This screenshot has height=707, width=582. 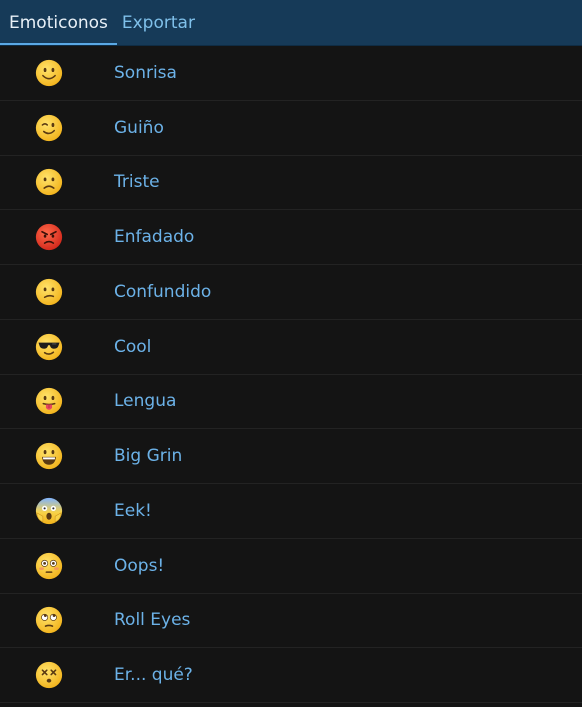 I want to click on sunglasses-icon, so click(x=49, y=347).